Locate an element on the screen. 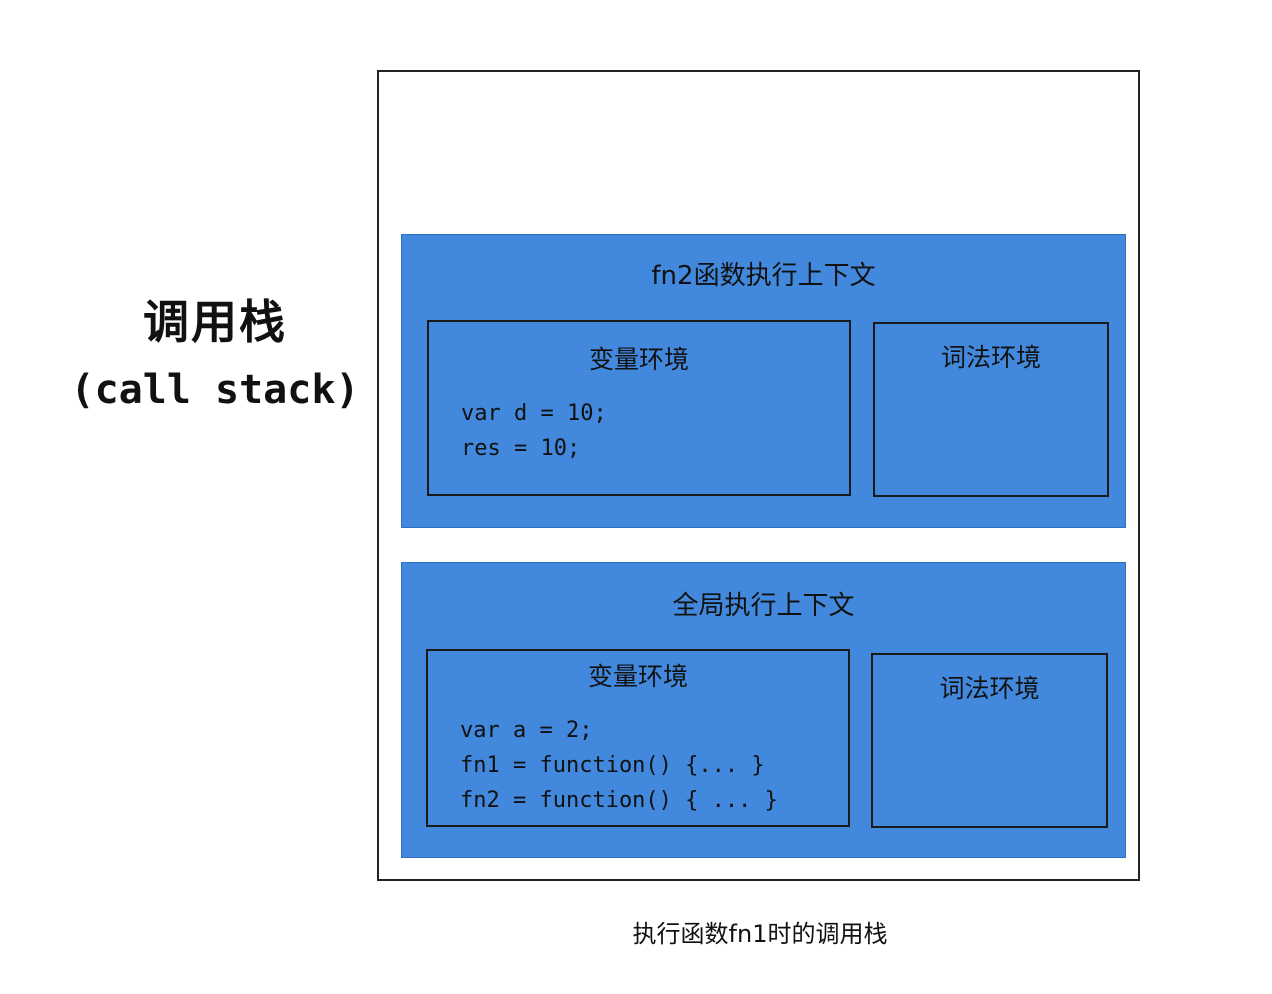  call-stack-title: 调用栈 is located at coordinates (215, 322).